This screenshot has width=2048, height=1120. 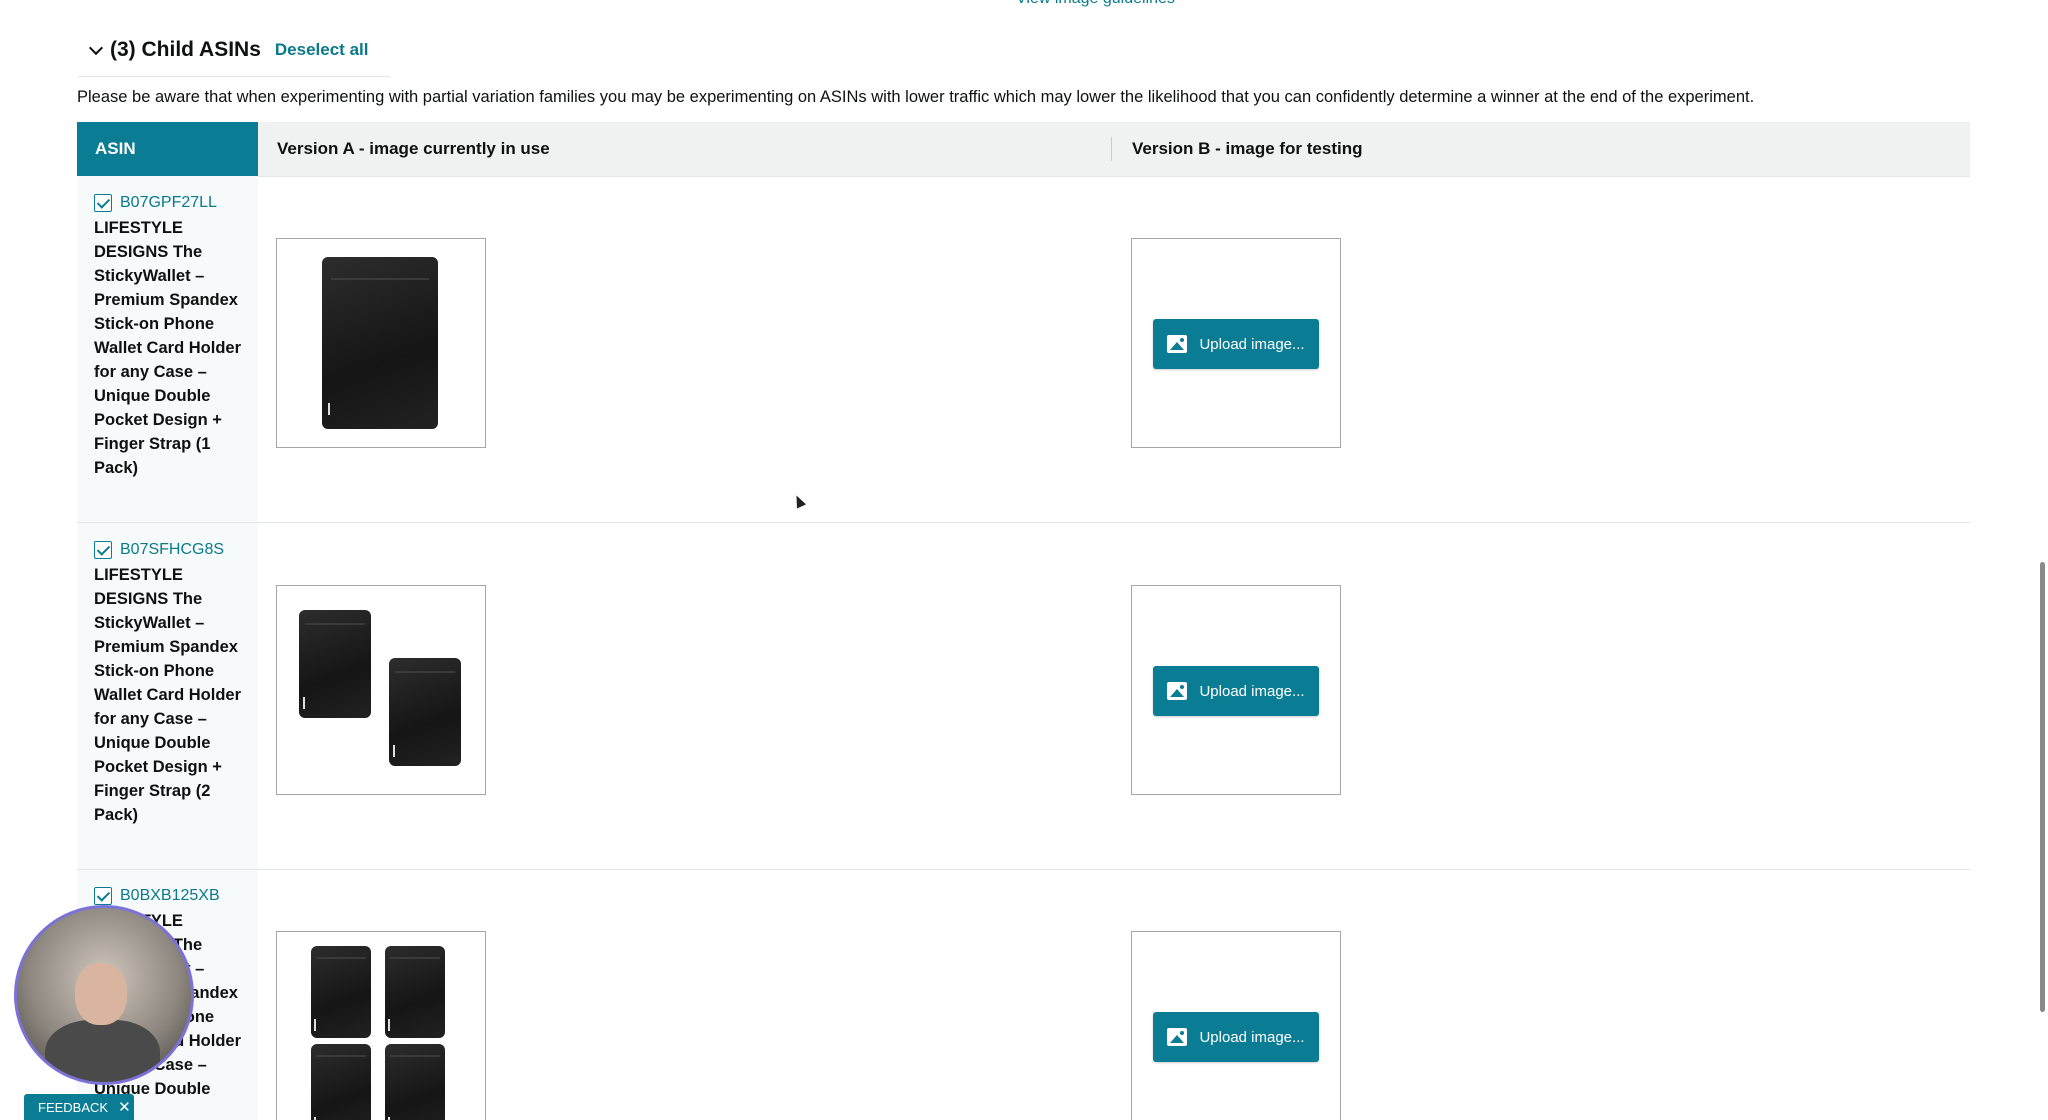 I want to click on column-header-asin: ASIN, so click(x=167, y=149).